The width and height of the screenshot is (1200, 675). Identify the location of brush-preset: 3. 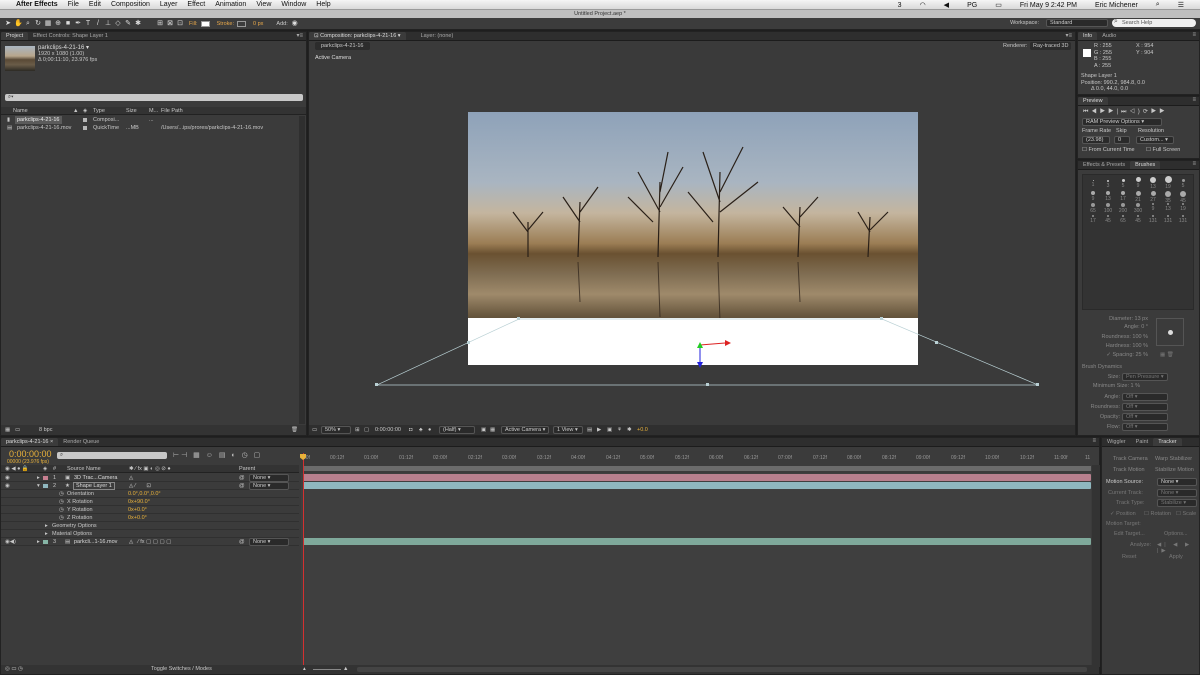
(1108, 184).